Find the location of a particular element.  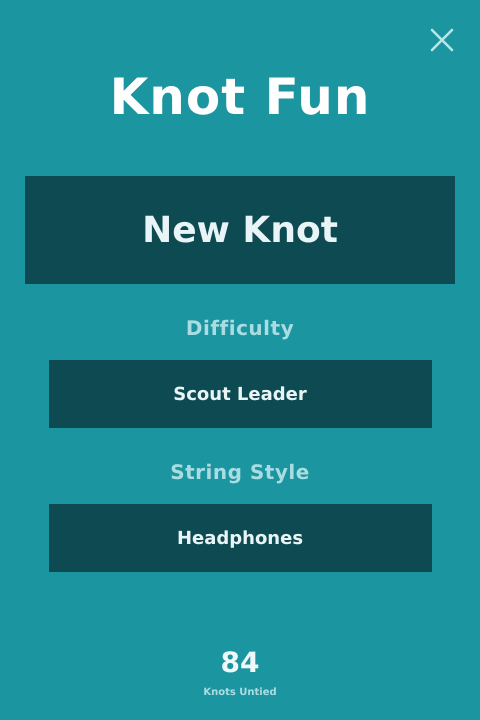

count-caption: Knots Untied is located at coordinates (240, 692).